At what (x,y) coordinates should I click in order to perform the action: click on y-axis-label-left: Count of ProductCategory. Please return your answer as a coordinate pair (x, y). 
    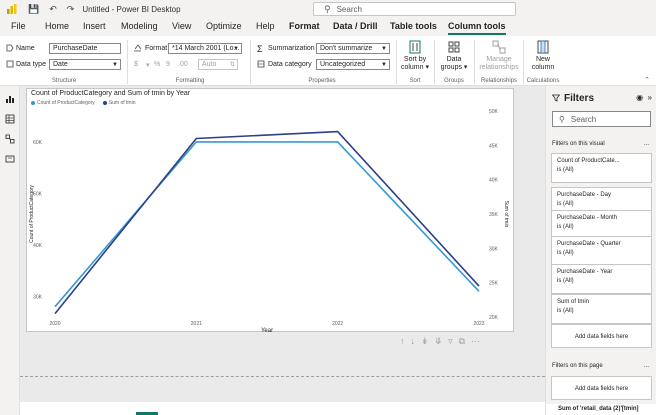
    Looking at the image, I should click on (32, 214).